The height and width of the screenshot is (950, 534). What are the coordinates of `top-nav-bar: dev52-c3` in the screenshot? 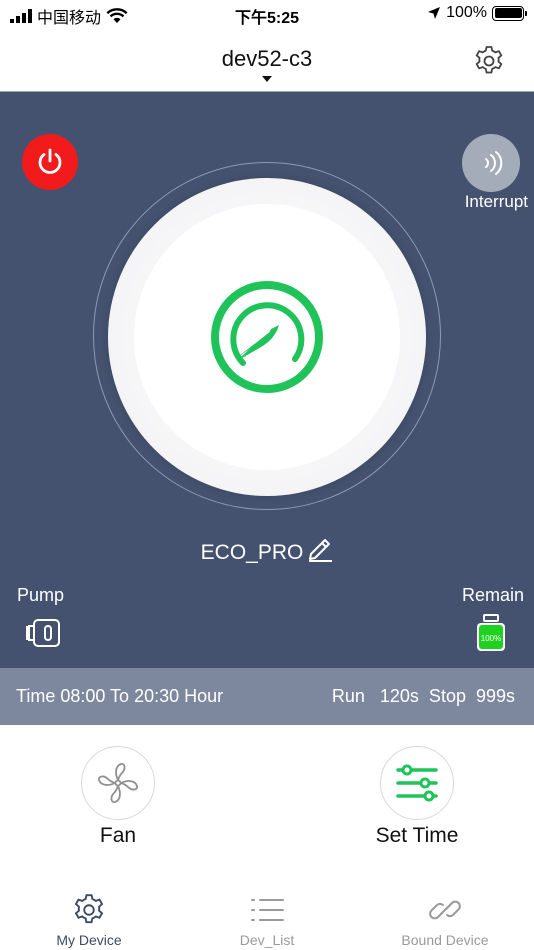 It's located at (267, 61).